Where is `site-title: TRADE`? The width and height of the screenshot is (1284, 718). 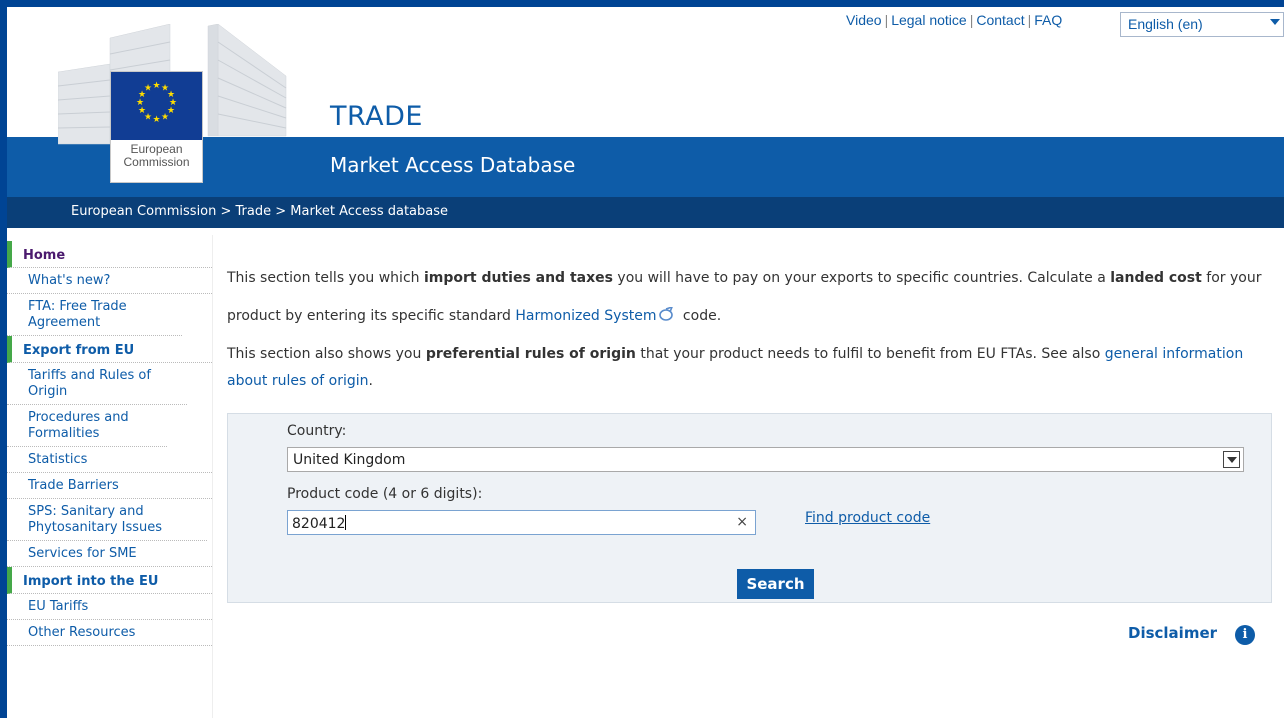 site-title: TRADE is located at coordinates (376, 116).